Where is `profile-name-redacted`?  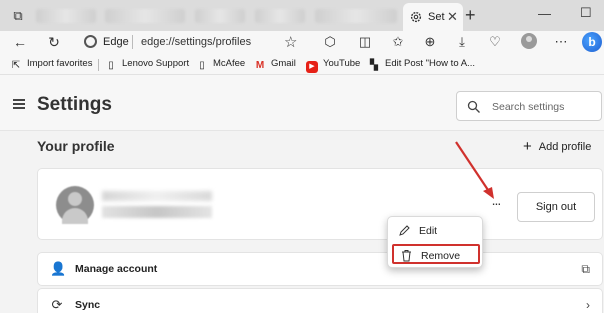 profile-name-redacted is located at coordinates (157, 196).